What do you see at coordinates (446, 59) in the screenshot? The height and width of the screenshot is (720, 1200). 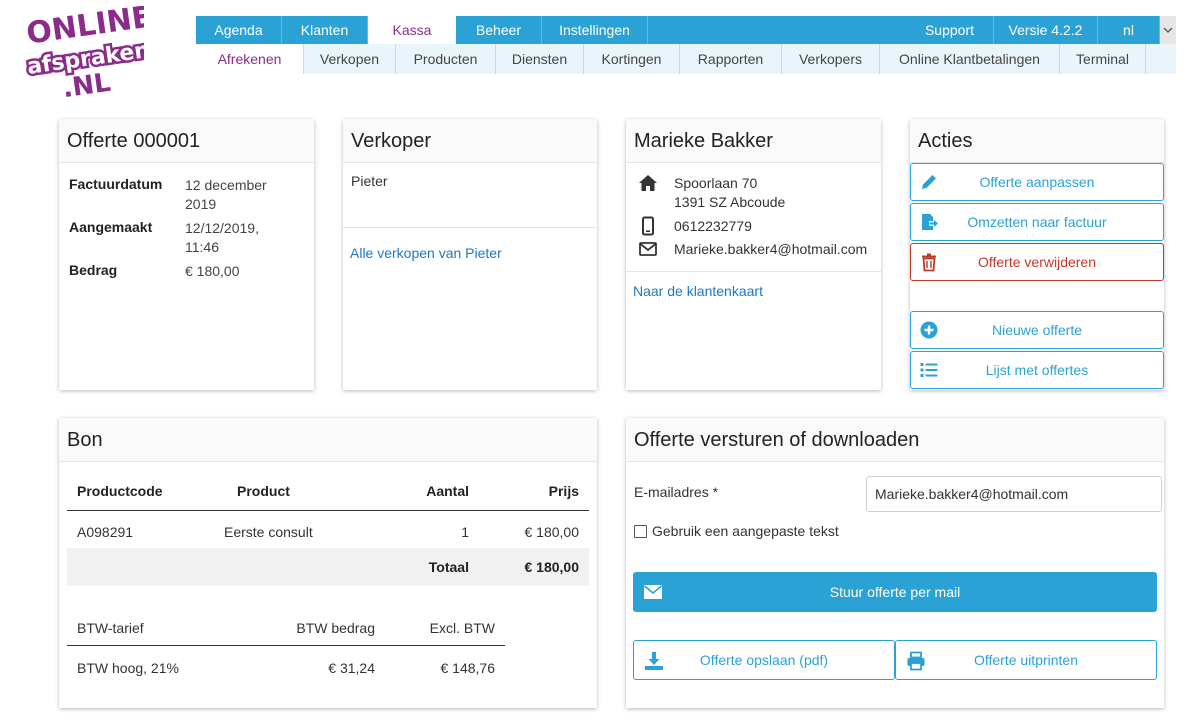 I see `subtab-producten: Producten` at bounding box center [446, 59].